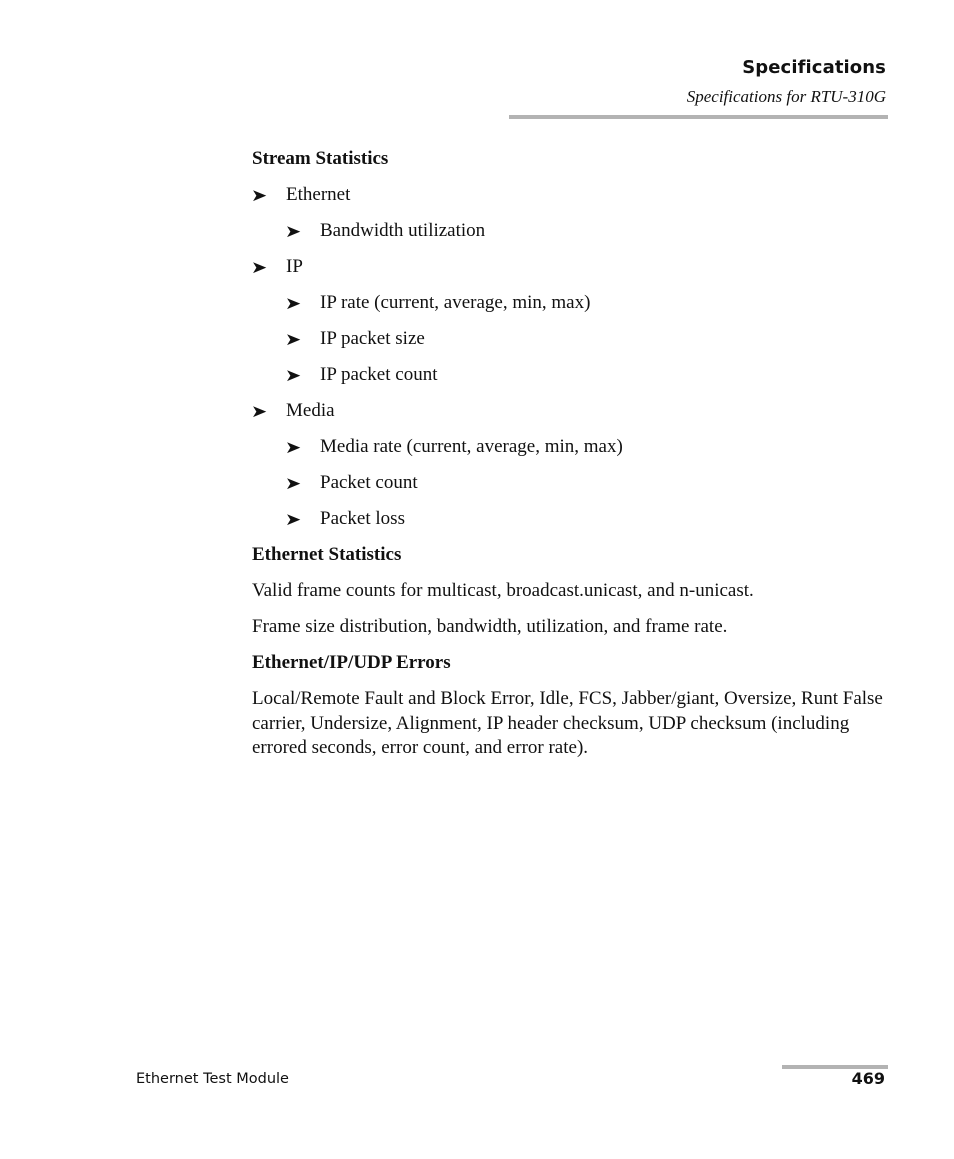 The width and height of the screenshot is (954, 1159). What do you see at coordinates (403, 230) in the screenshot?
I see `sub-list-item: Bandwidth utilization` at bounding box center [403, 230].